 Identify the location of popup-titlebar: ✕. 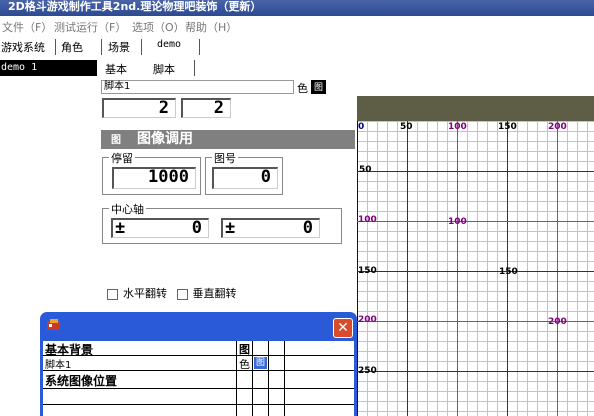
(198, 325).